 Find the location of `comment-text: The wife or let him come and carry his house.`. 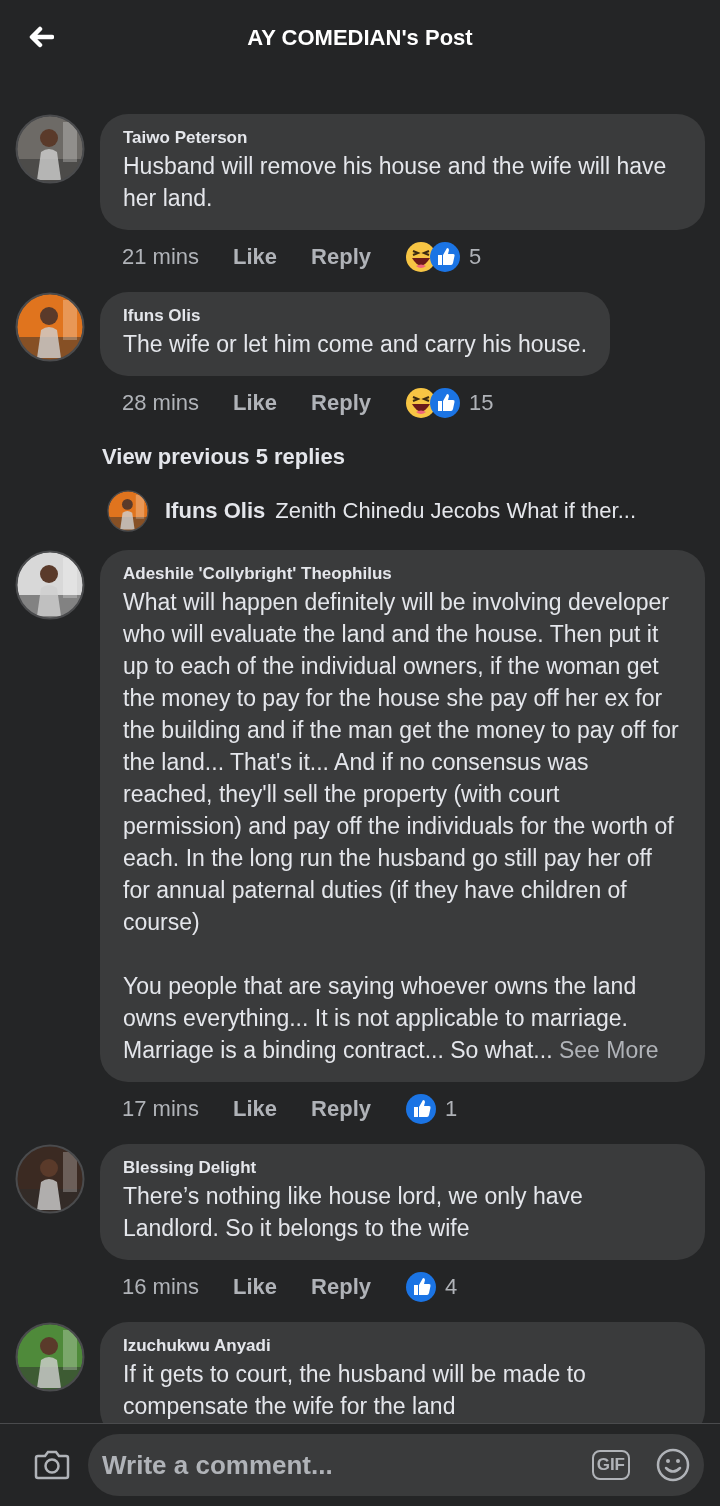

comment-text: The wife or let him come and carry his house. is located at coordinates (355, 344).